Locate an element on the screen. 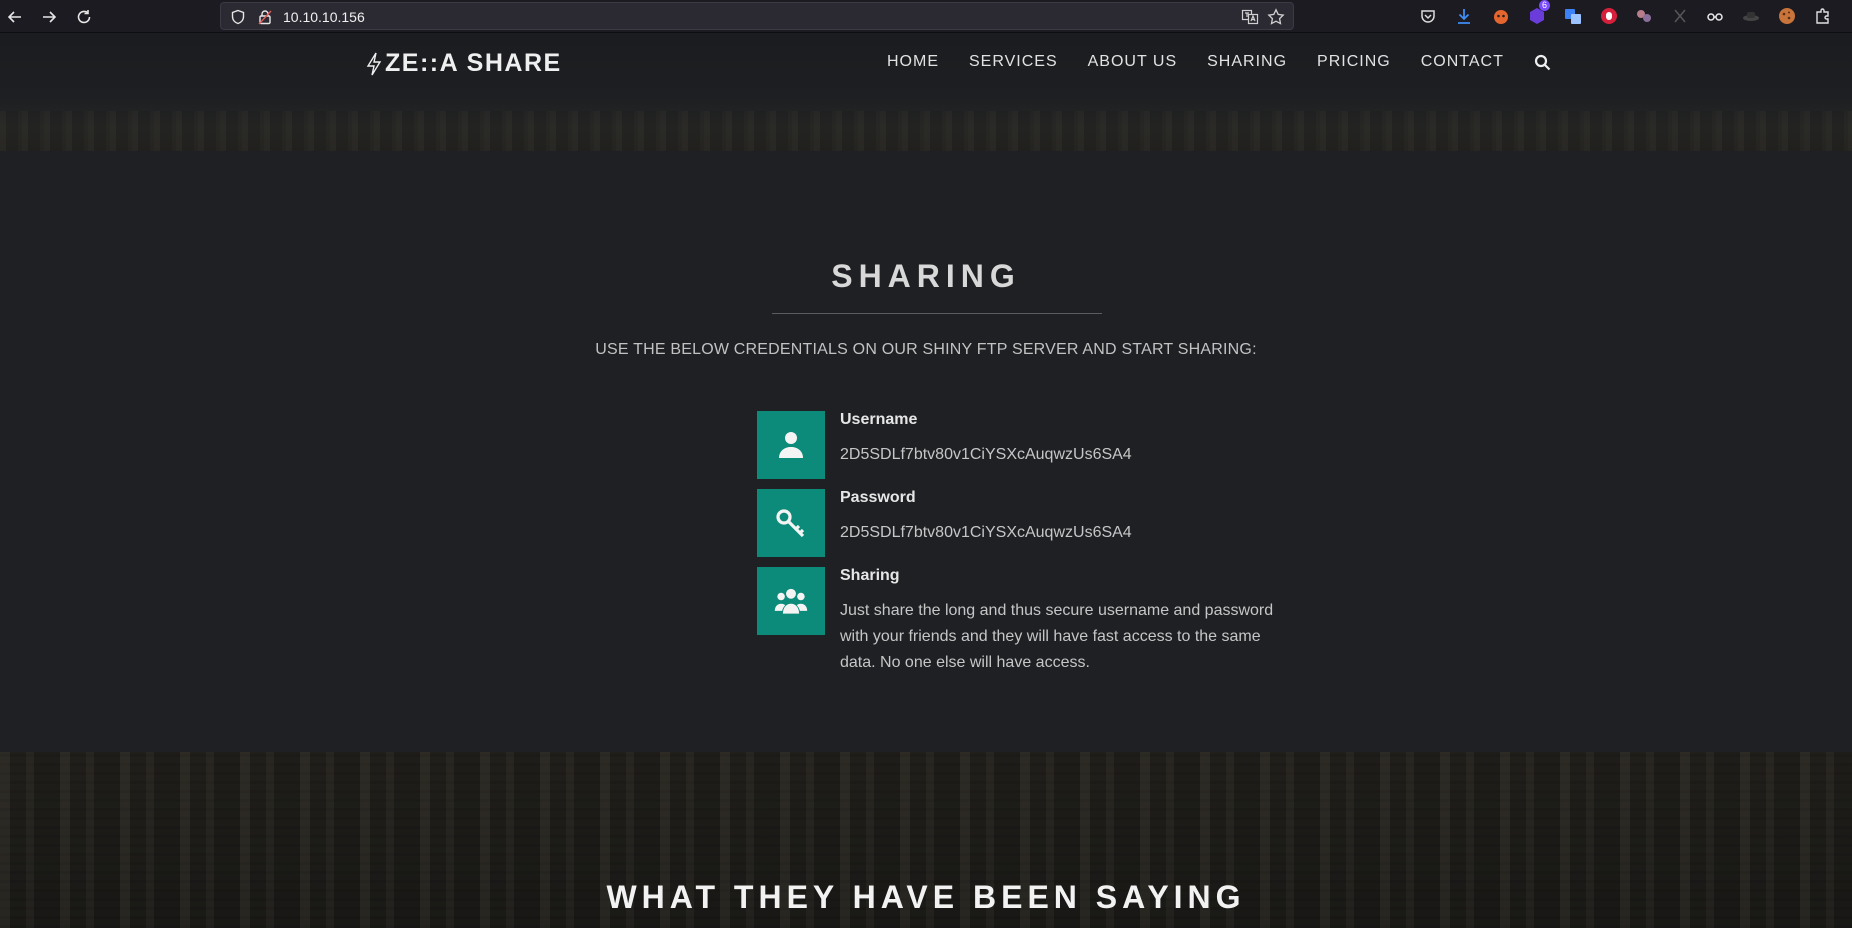 This screenshot has width=1852, height=928. key-icon is located at coordinates (790, 523).